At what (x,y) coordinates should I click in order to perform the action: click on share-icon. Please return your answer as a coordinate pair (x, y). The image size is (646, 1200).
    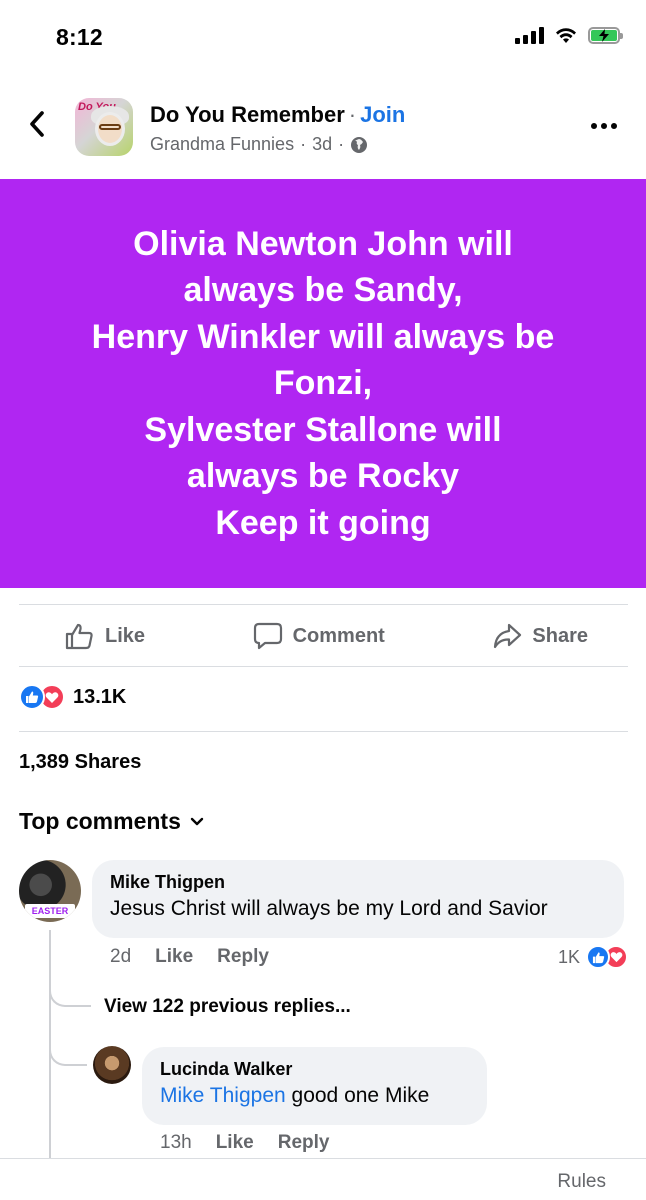
    Looking at the image, I should click on (508, 636).